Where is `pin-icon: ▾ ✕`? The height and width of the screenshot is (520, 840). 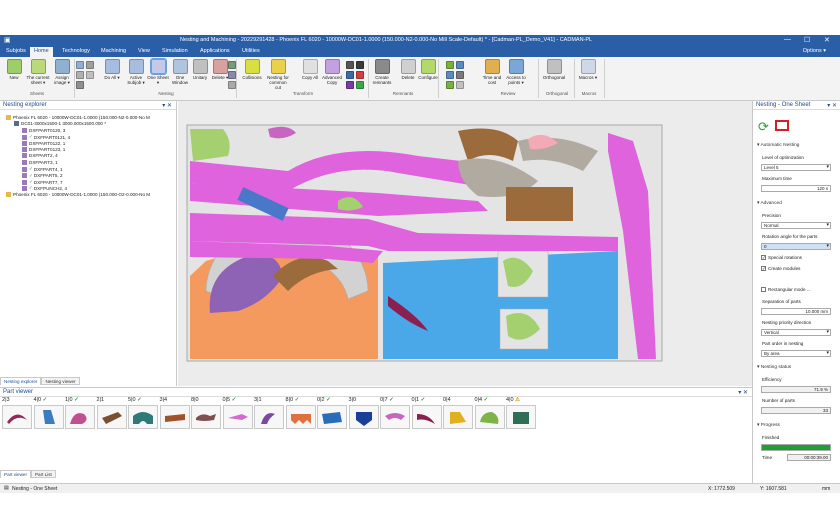 pin-icon: ▾ ✕ is located at coordinates (832, 105).